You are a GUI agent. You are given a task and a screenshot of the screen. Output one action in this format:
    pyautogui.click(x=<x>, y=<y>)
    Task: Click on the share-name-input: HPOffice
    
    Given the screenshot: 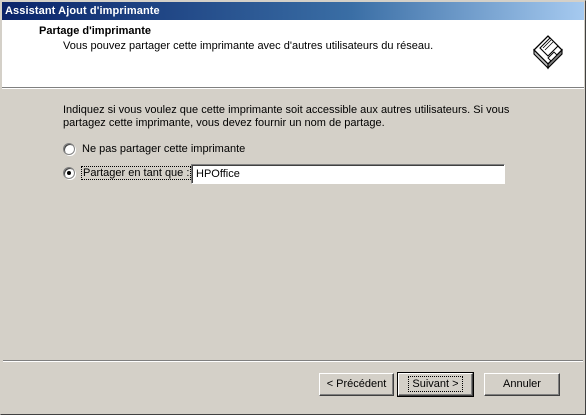 What is the action you would take?
    pyautogui.click(x=348, y=174)
    